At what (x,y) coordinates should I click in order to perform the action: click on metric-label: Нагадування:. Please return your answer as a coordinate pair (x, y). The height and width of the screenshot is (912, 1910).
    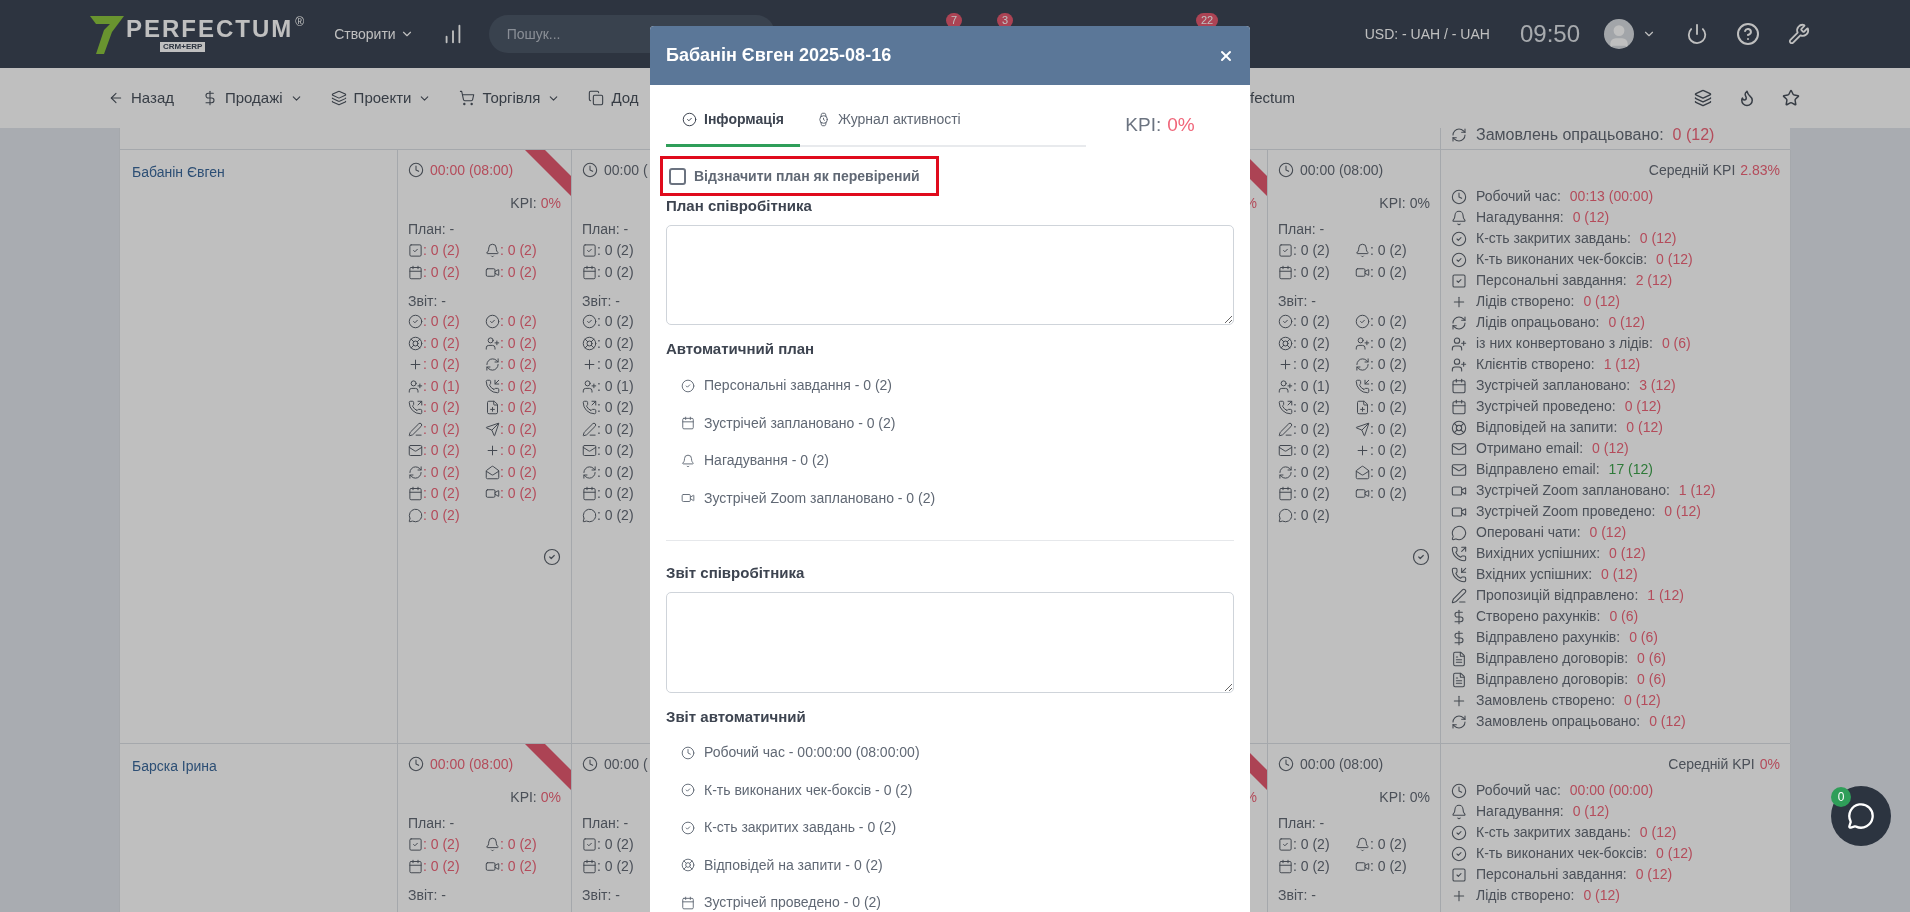
    Looking at the image, I should click on (1520, 217).